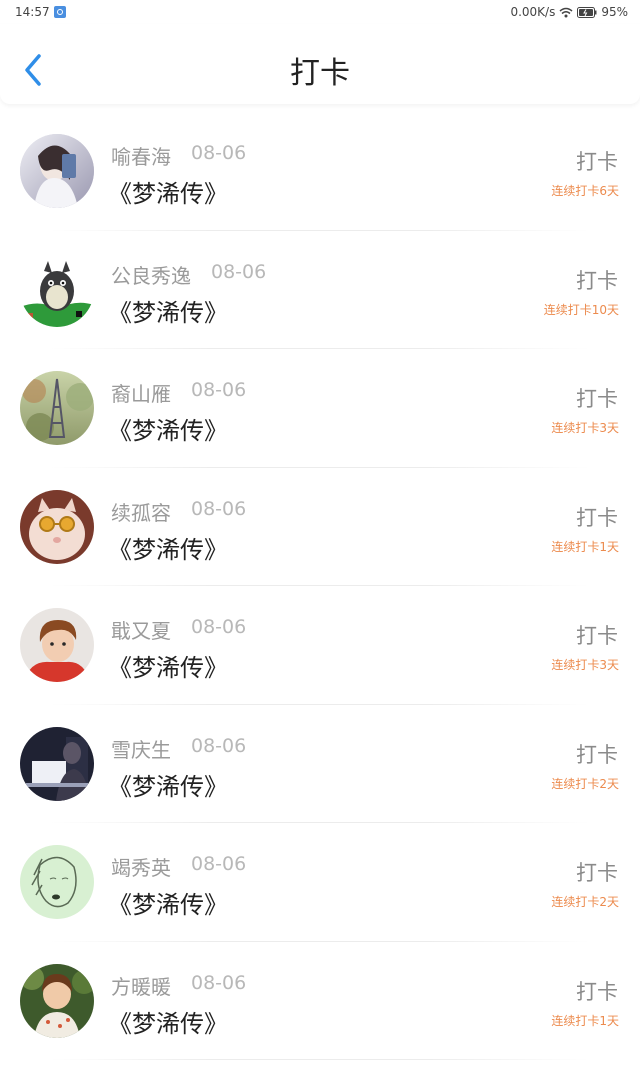  What do you see at coordinates (320, 1001) in the screenshot?
I see `list-item: 方暖暖 08-06 《梦浠传》 打卡 连续打卡1天` at bounding box center [320, 1001].